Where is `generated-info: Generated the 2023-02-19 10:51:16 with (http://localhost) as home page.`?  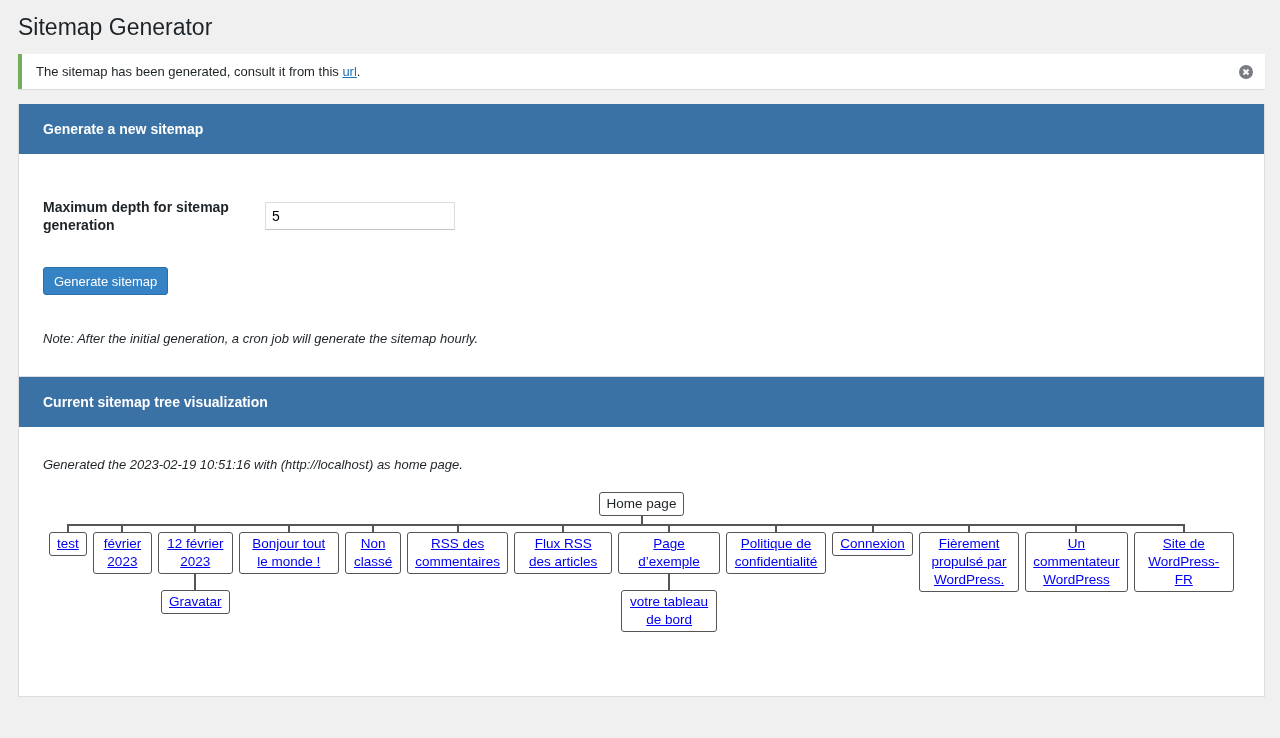
generated-info: Generated the 2023-02-19 10:51:16 with (http://localhost) as home page. is located at coordinates (253, 464).